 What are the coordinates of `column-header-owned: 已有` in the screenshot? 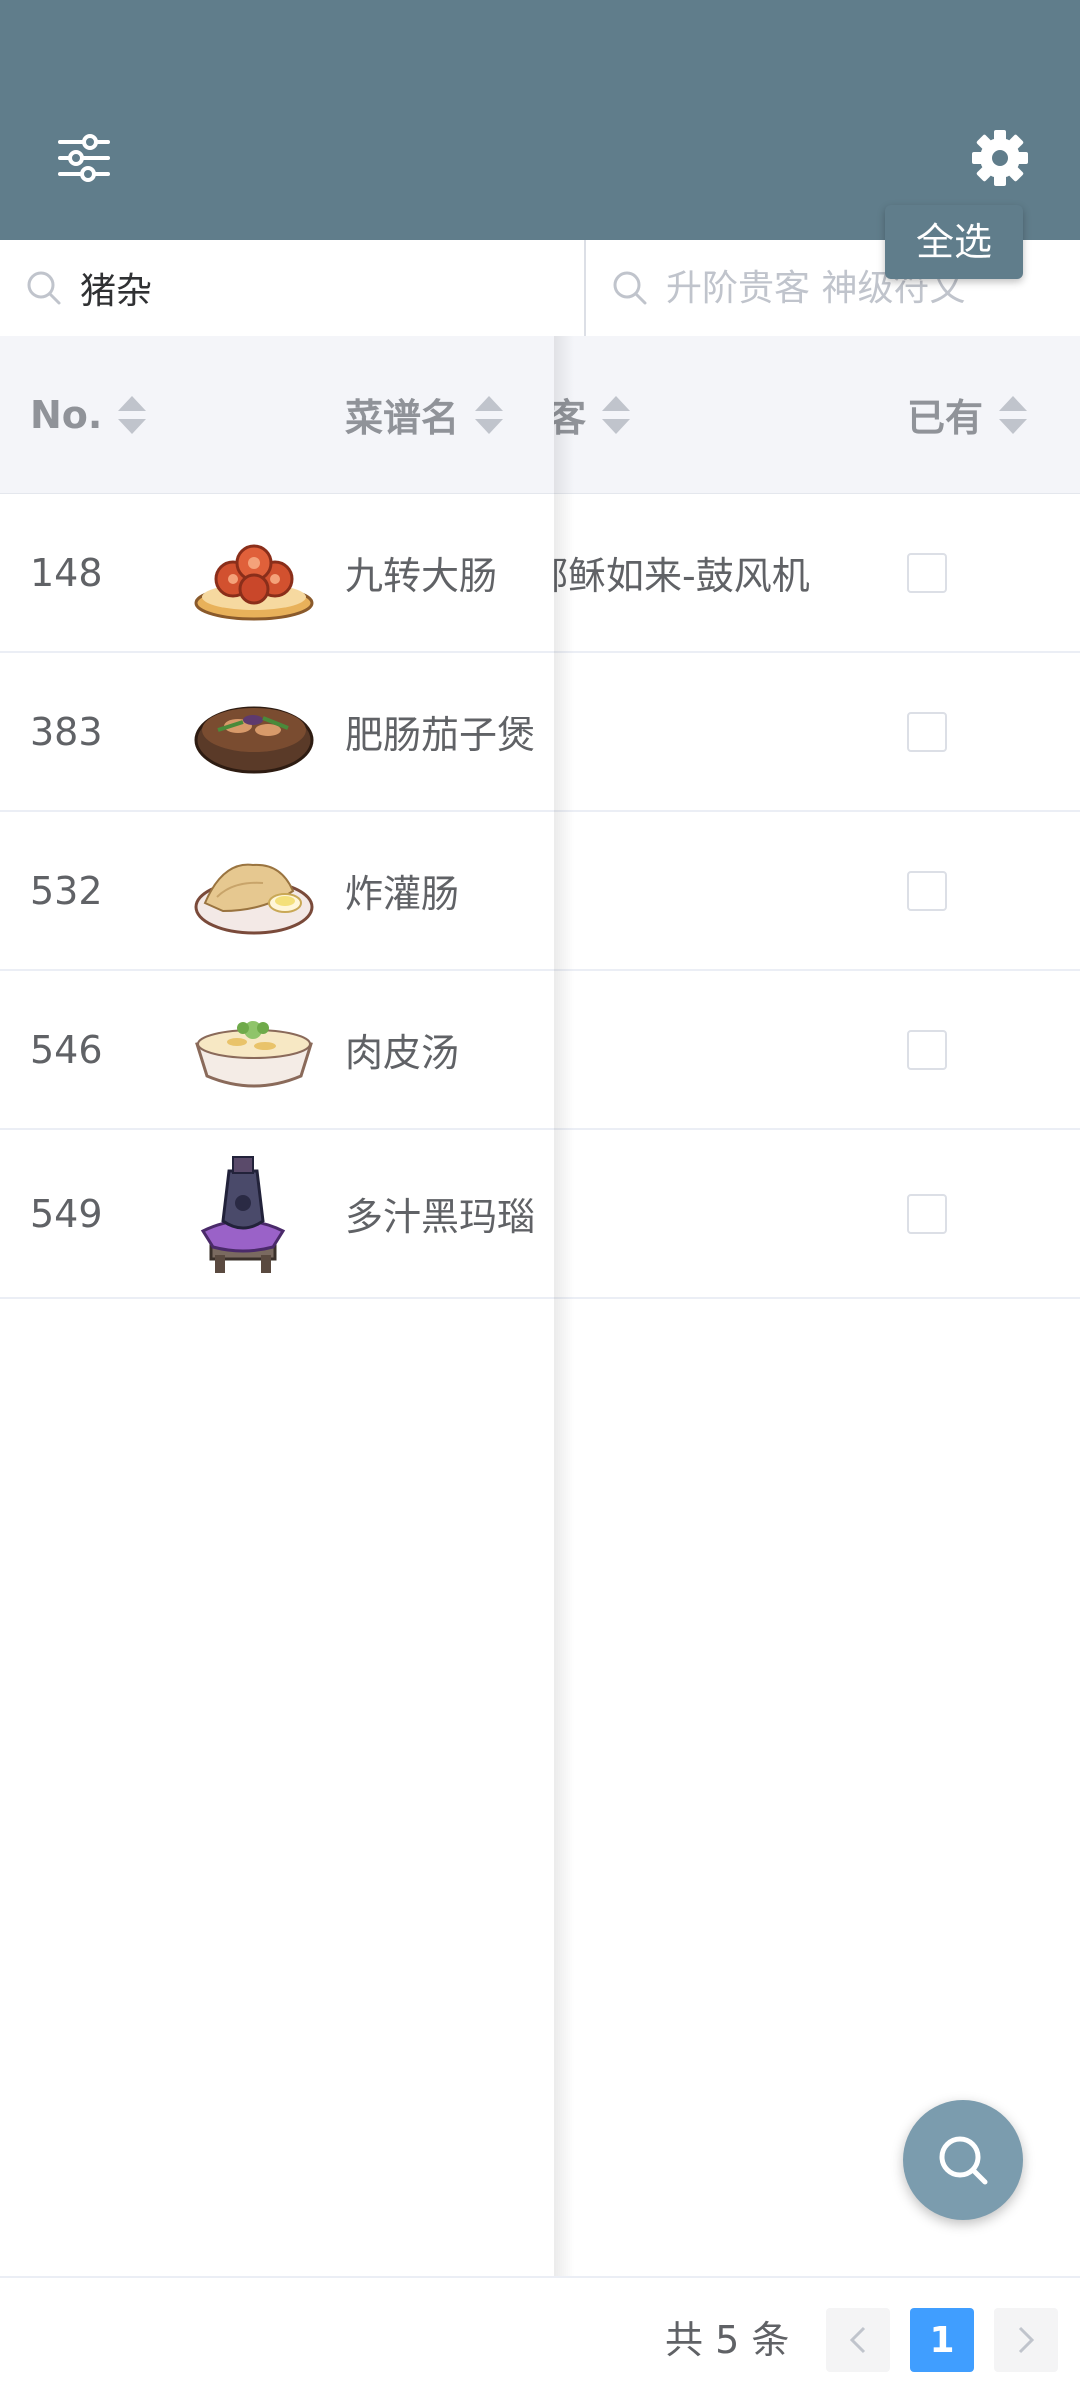 It's located at (967, 414).